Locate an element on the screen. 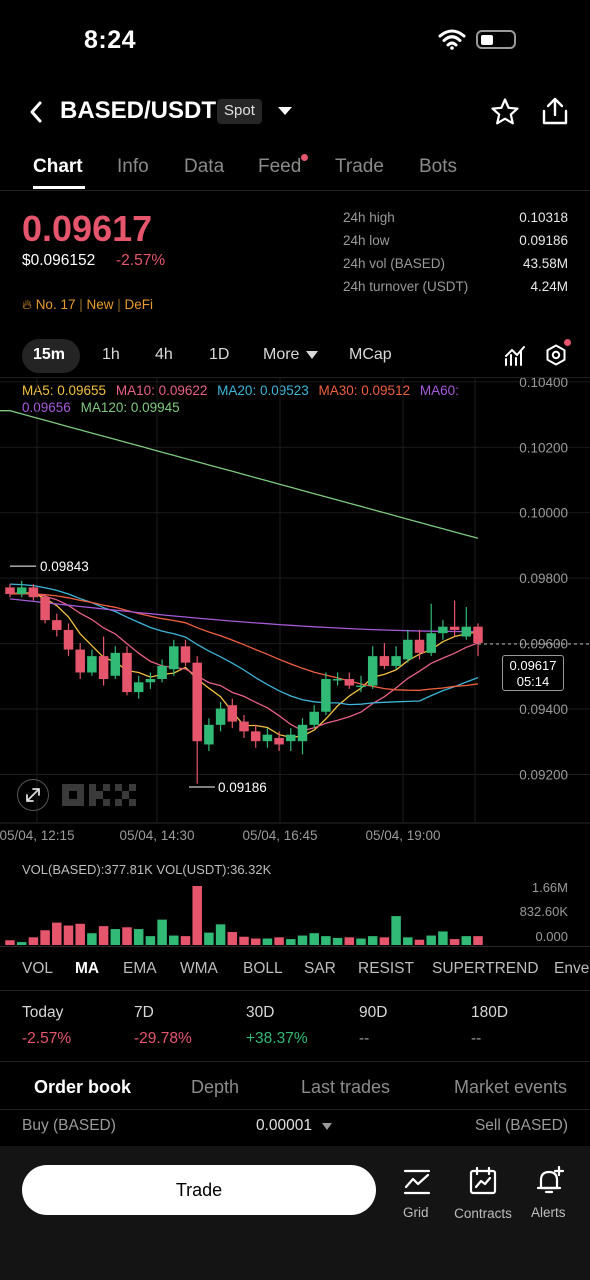 The width and height of the screenshot is (590, 1280). tab-depth: Depth is located at coordinates (215, 1087).